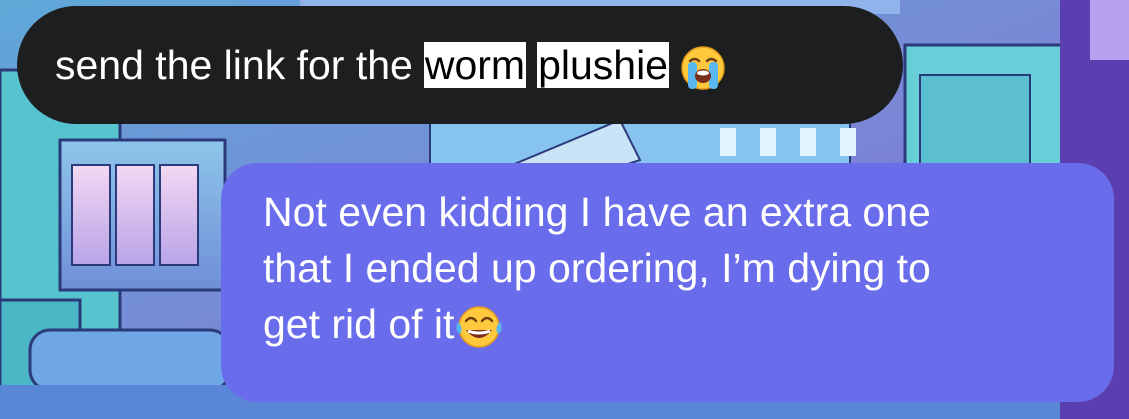  I want to click on highlighted-word-plushie: plushie, so click(603, 65).